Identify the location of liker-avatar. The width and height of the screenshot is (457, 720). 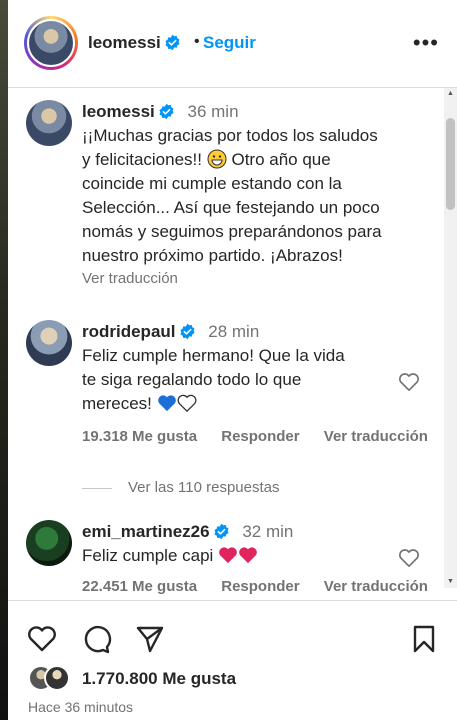
(57, 678).